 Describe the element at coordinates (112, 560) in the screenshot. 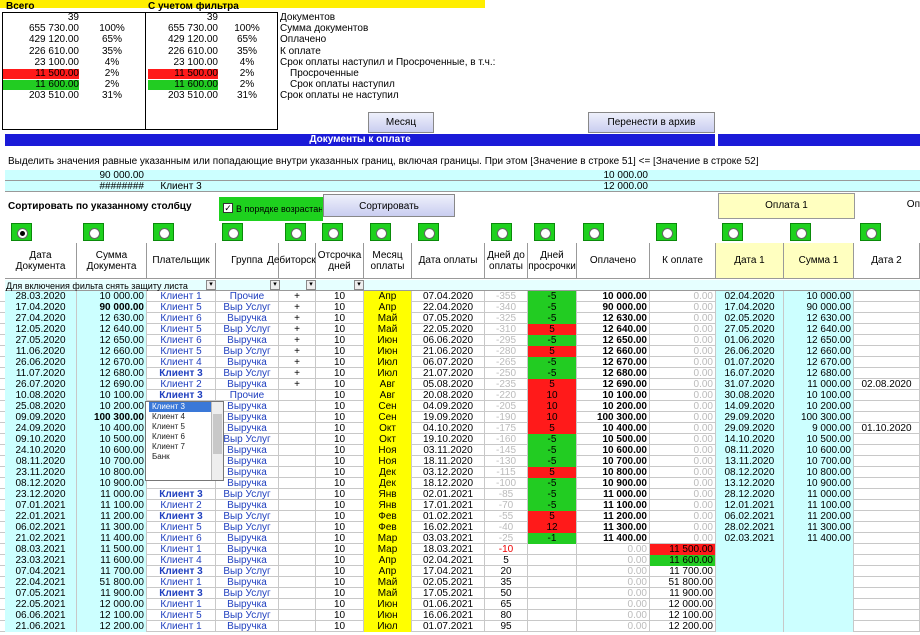

I see `table-cell: 11 600.00` at that location.